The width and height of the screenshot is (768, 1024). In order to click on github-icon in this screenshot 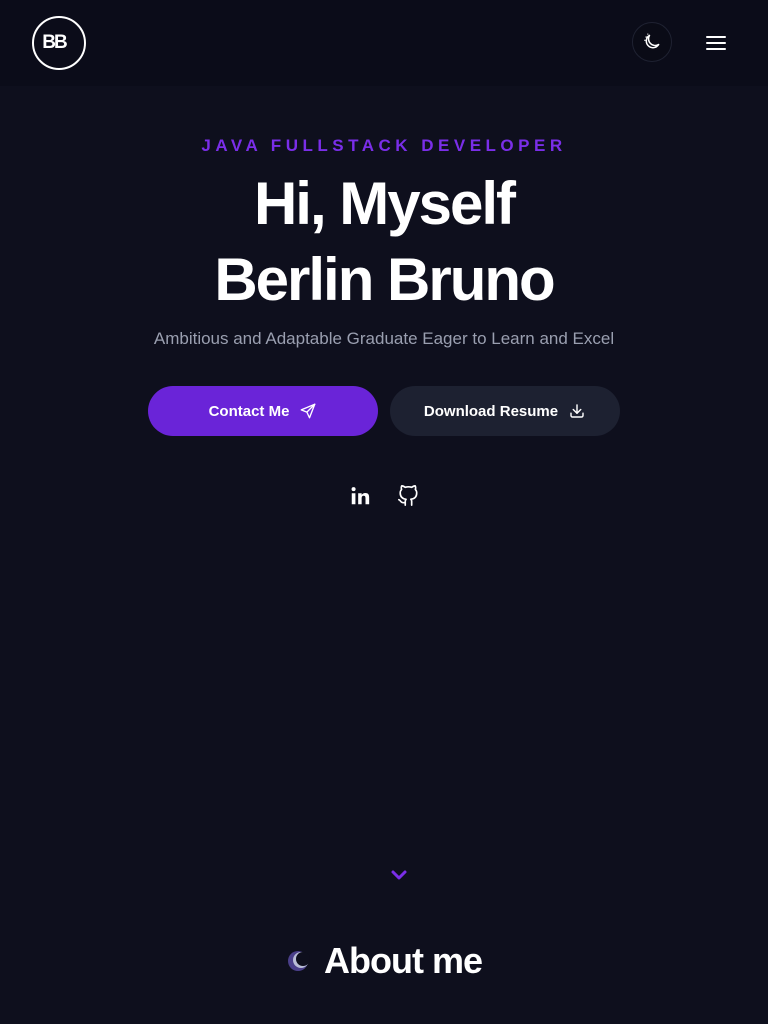, I will do `click(408, 495)`.